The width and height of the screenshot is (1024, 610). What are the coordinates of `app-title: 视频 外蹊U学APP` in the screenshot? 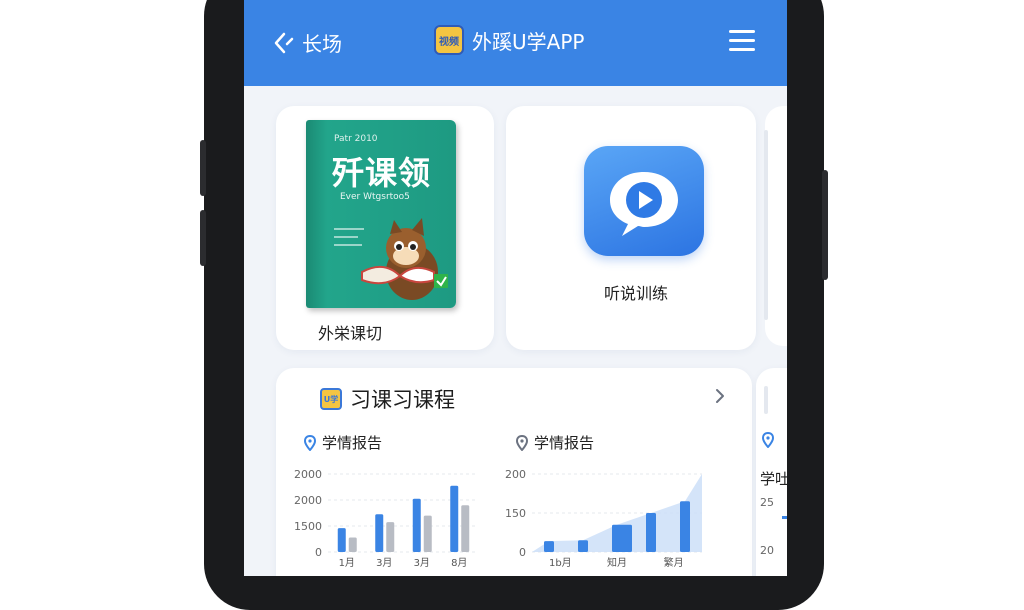 It's located at (509, 40).